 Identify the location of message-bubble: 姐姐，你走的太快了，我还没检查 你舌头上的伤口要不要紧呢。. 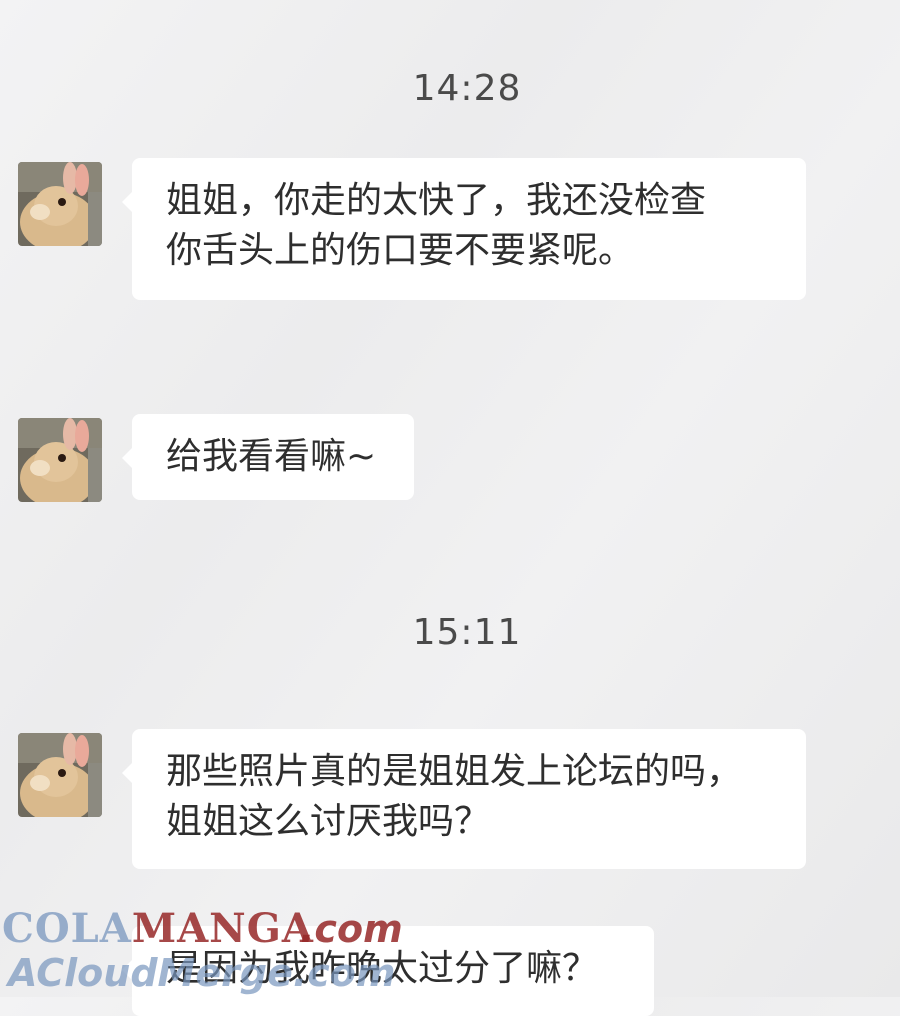
(464, 229).